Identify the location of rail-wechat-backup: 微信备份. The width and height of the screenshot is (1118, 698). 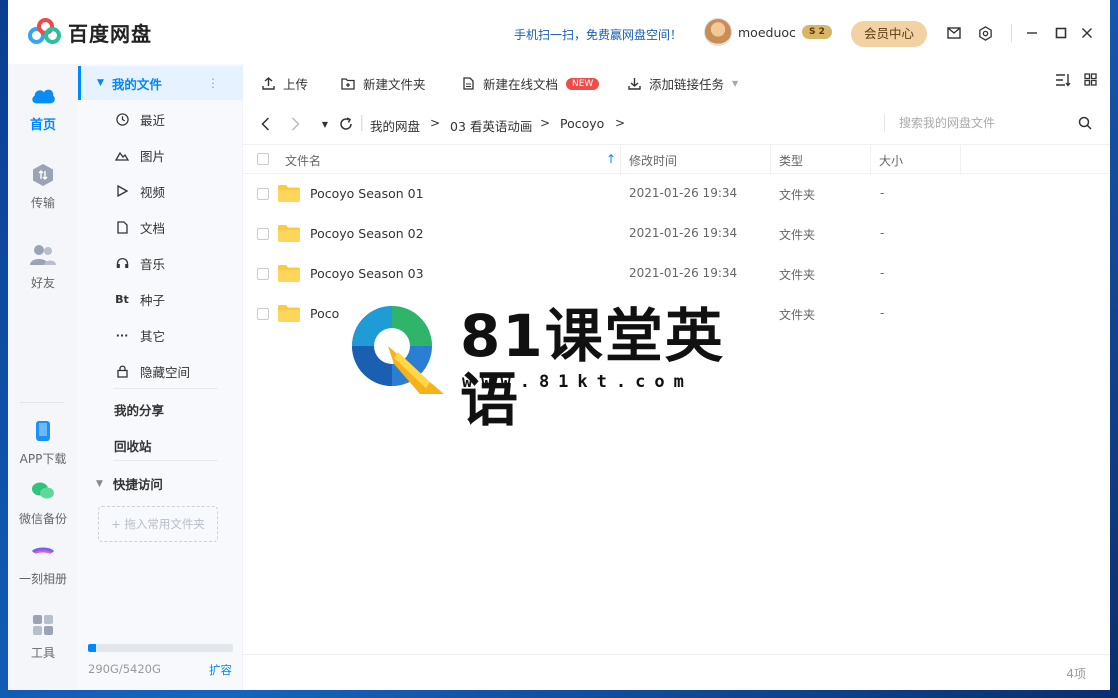
(43, 502).